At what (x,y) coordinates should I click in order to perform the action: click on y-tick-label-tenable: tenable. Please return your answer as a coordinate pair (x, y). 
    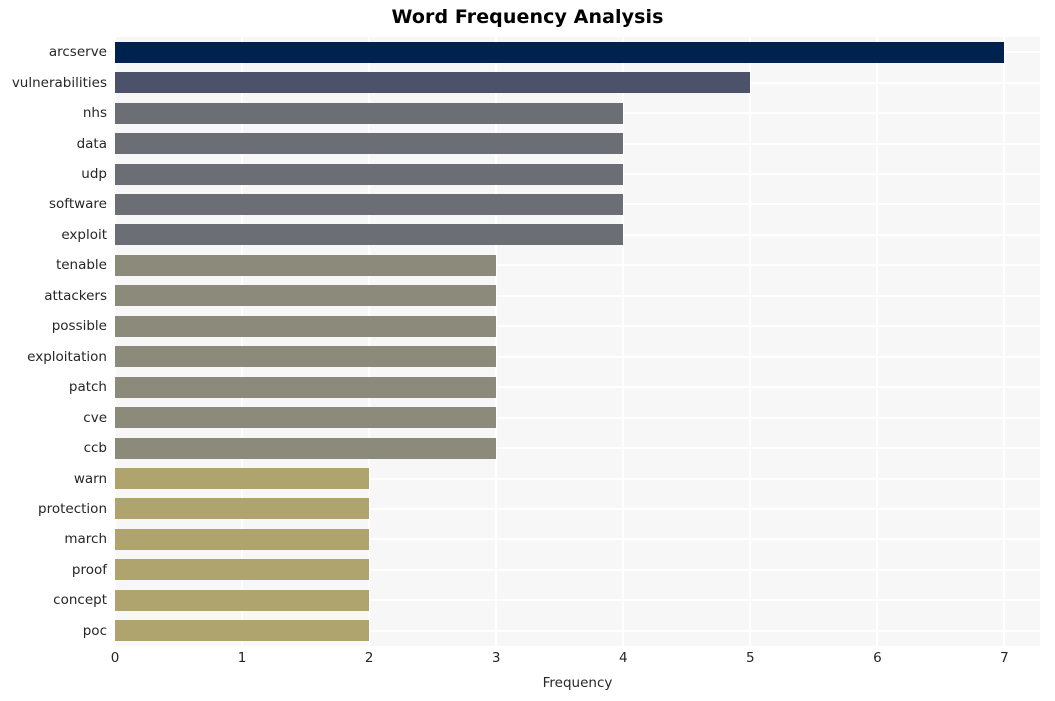
    Looking at the image, I should click on (81, 265).